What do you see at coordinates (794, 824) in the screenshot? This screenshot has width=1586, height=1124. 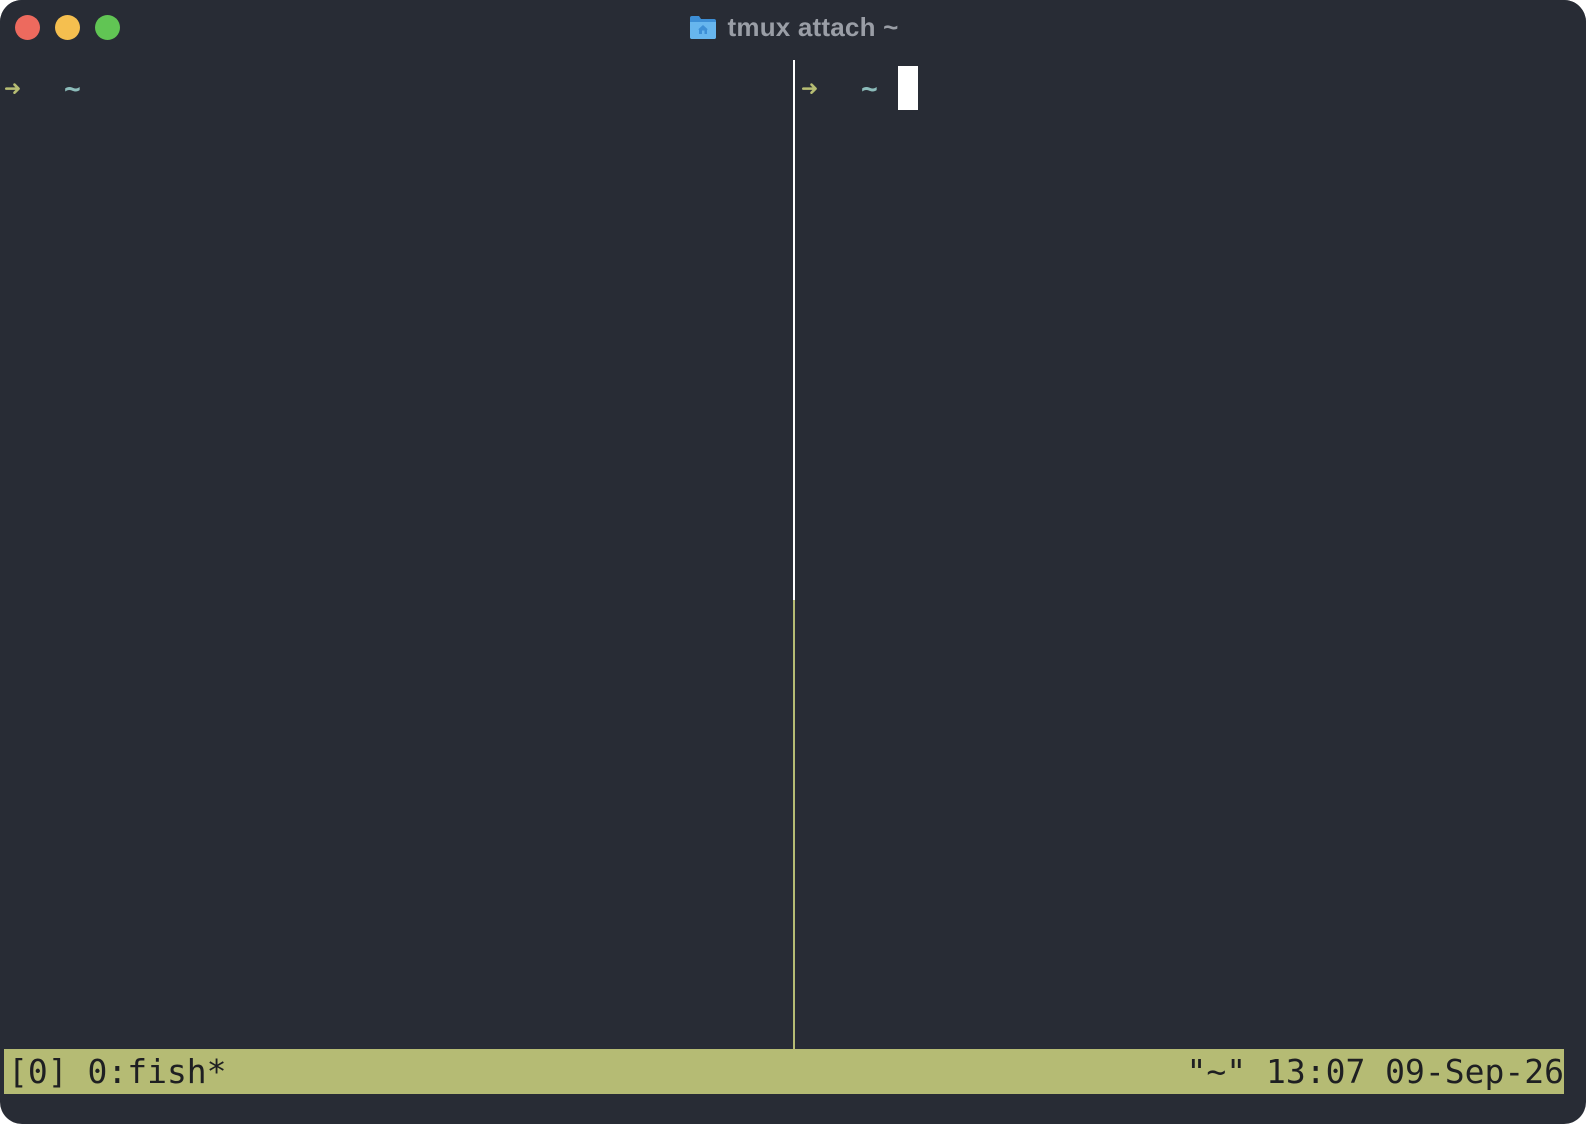 I see `pane-divider` at bounding box center [794, 824].